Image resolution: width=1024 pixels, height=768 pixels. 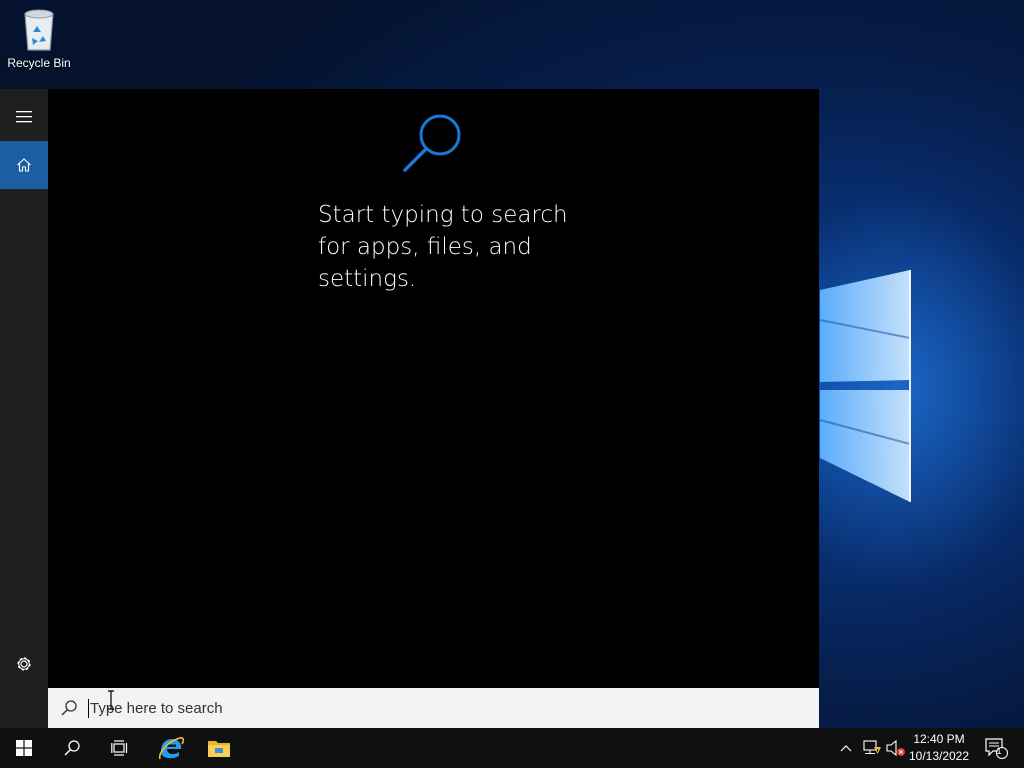 I want to click on settings-button, so click(x=24, y=664).